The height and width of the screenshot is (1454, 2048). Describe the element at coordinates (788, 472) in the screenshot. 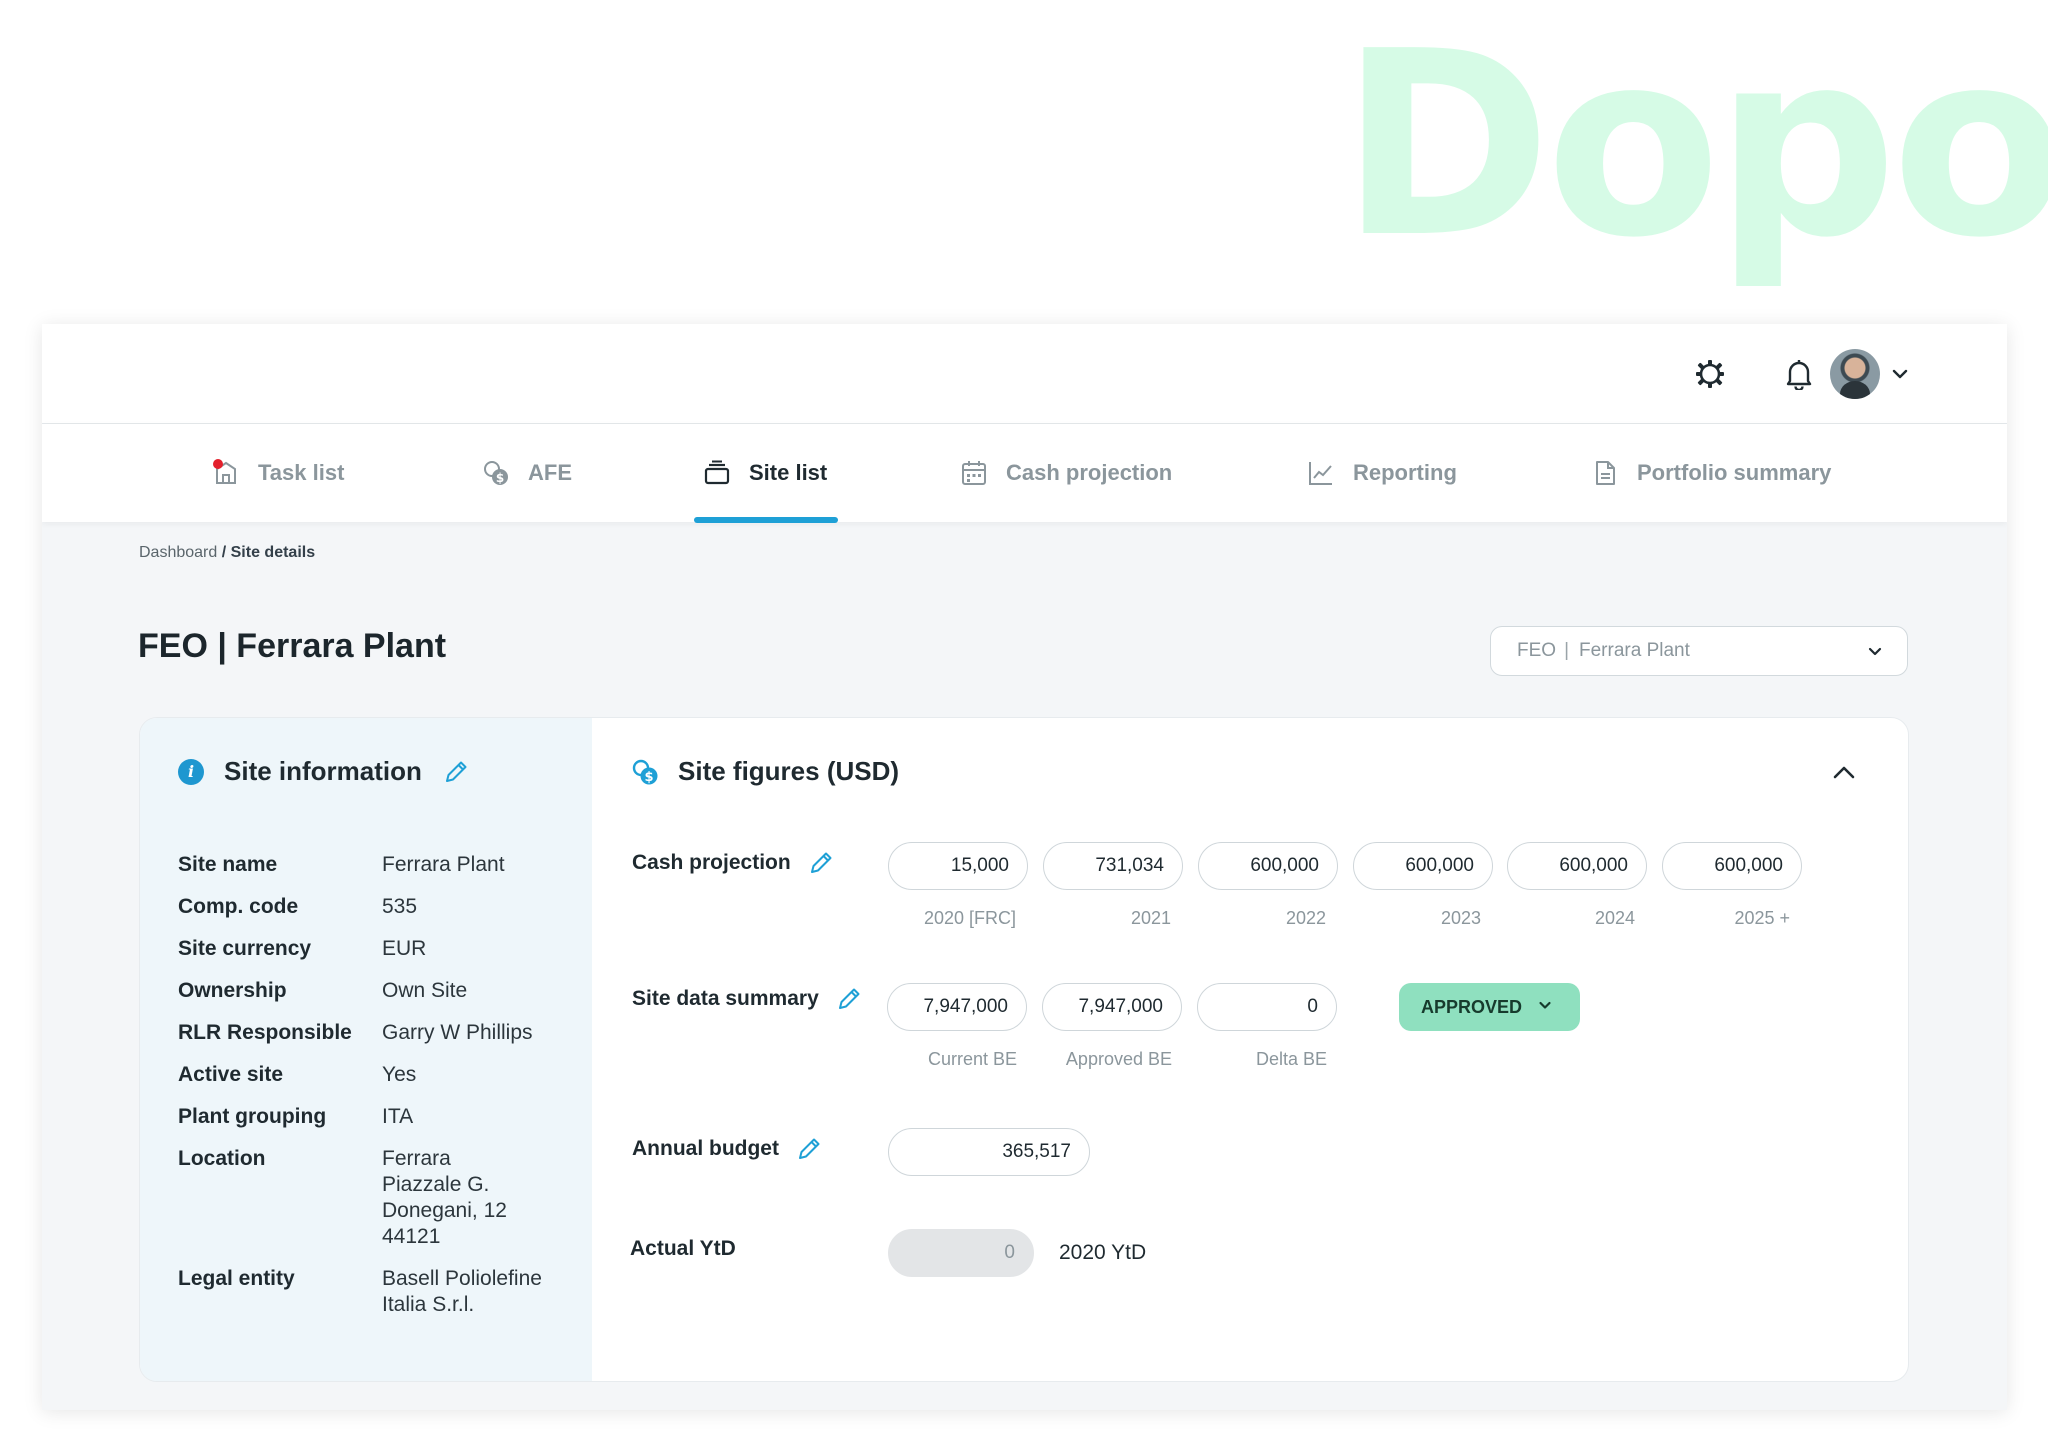

I see `tab-label: Site list` at that location.